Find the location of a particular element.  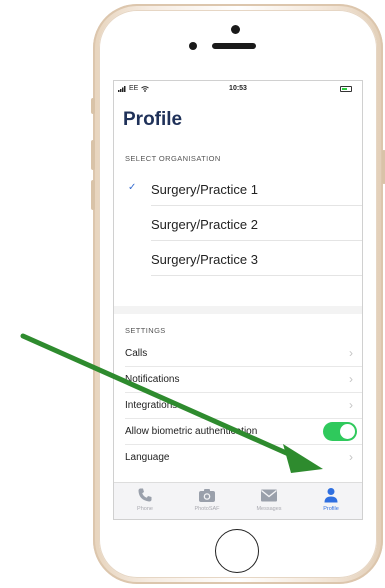

page-title: Profile is located at coordinates (153, 119).